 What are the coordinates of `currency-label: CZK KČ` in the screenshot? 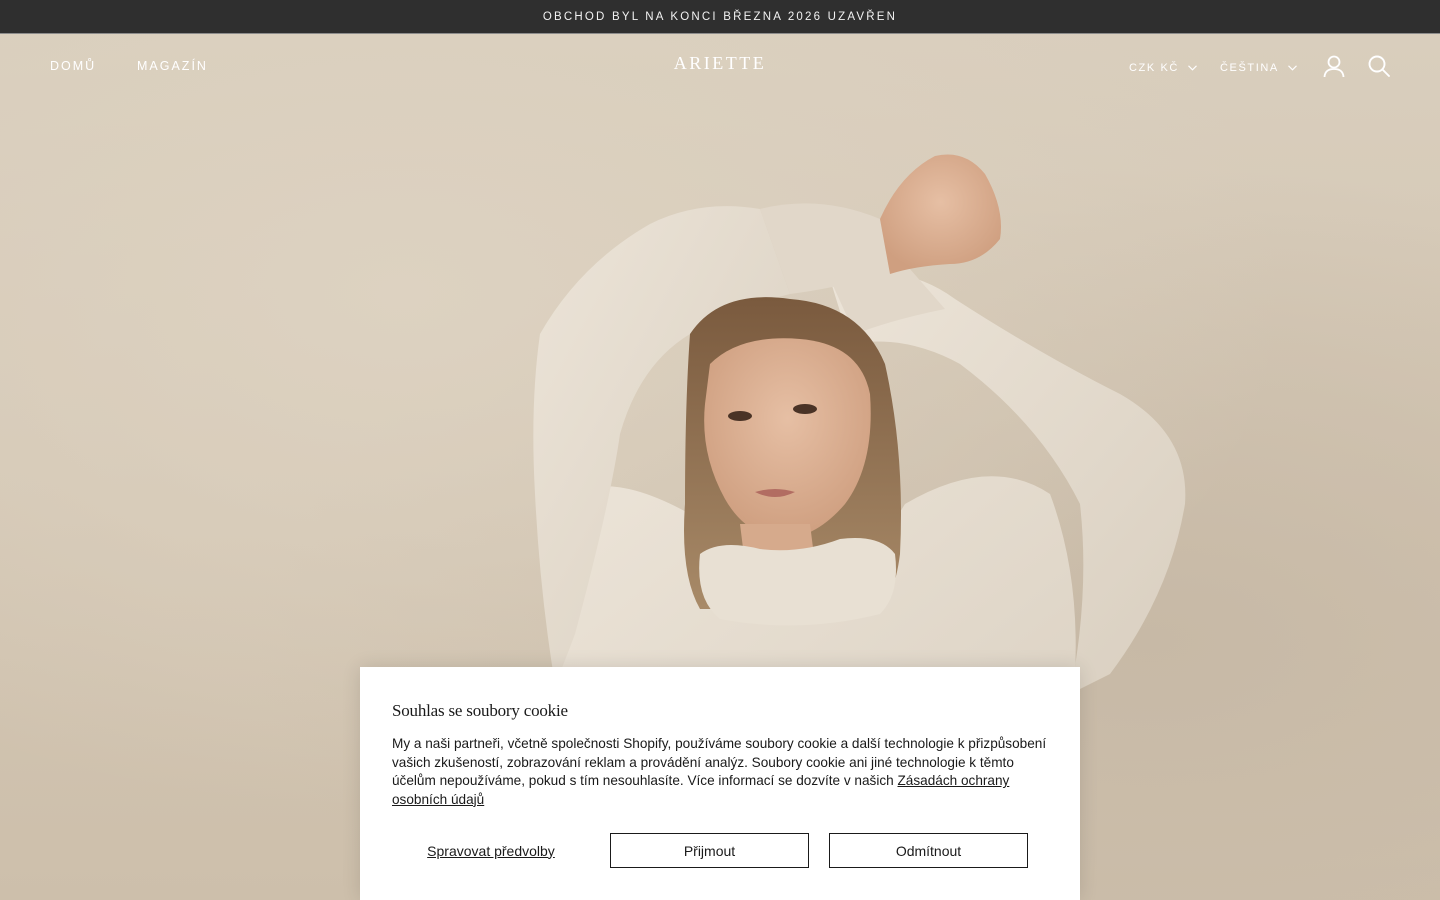 It's located at (1154, 68).